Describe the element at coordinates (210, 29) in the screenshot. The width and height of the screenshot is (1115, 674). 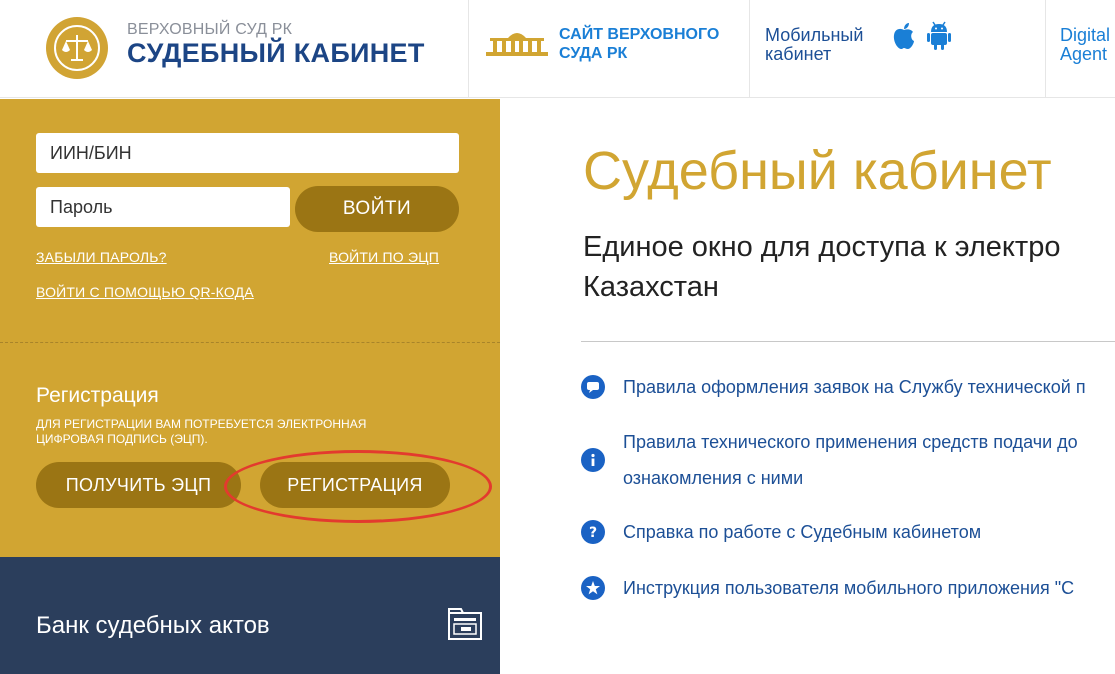
I see `brand-subtitle: ВЕРХОВНЫЙ СУД РК` at that location.